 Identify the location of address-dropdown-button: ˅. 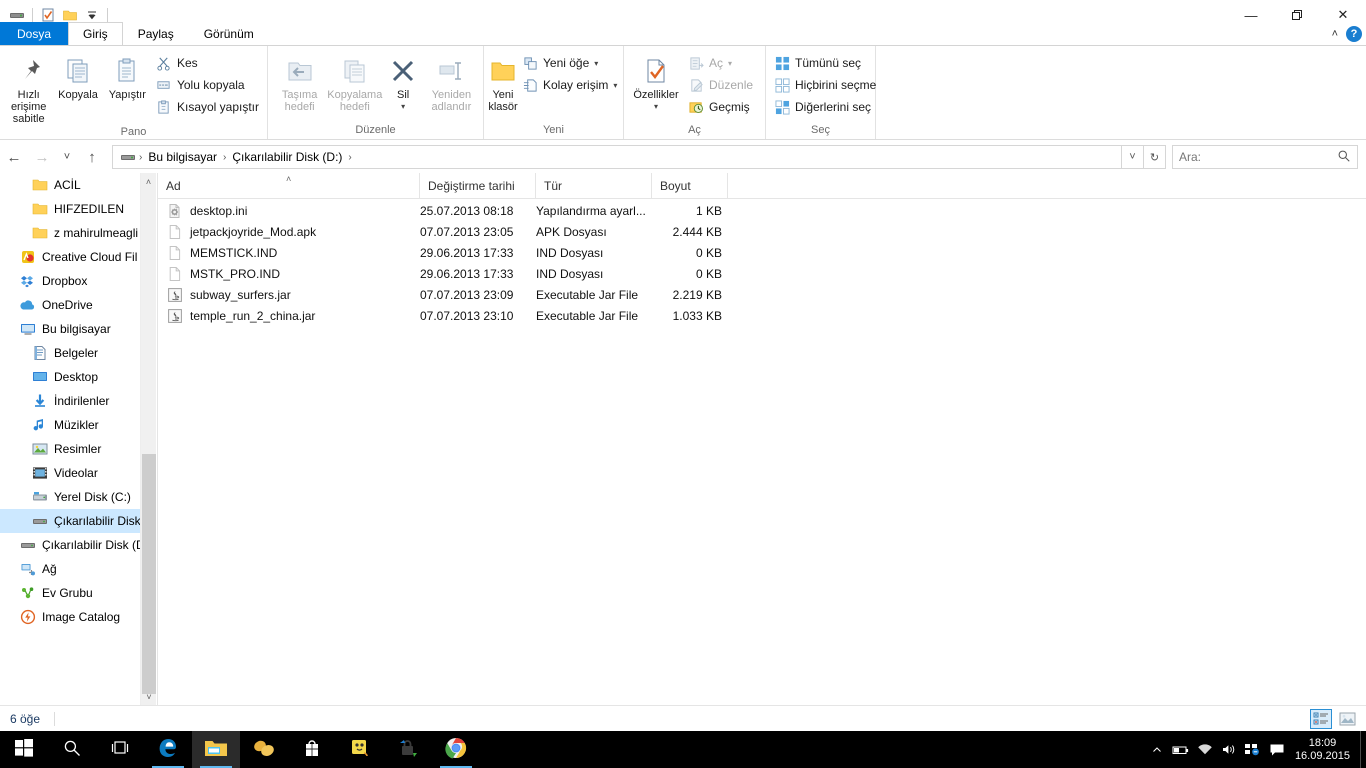
(1133, 157).